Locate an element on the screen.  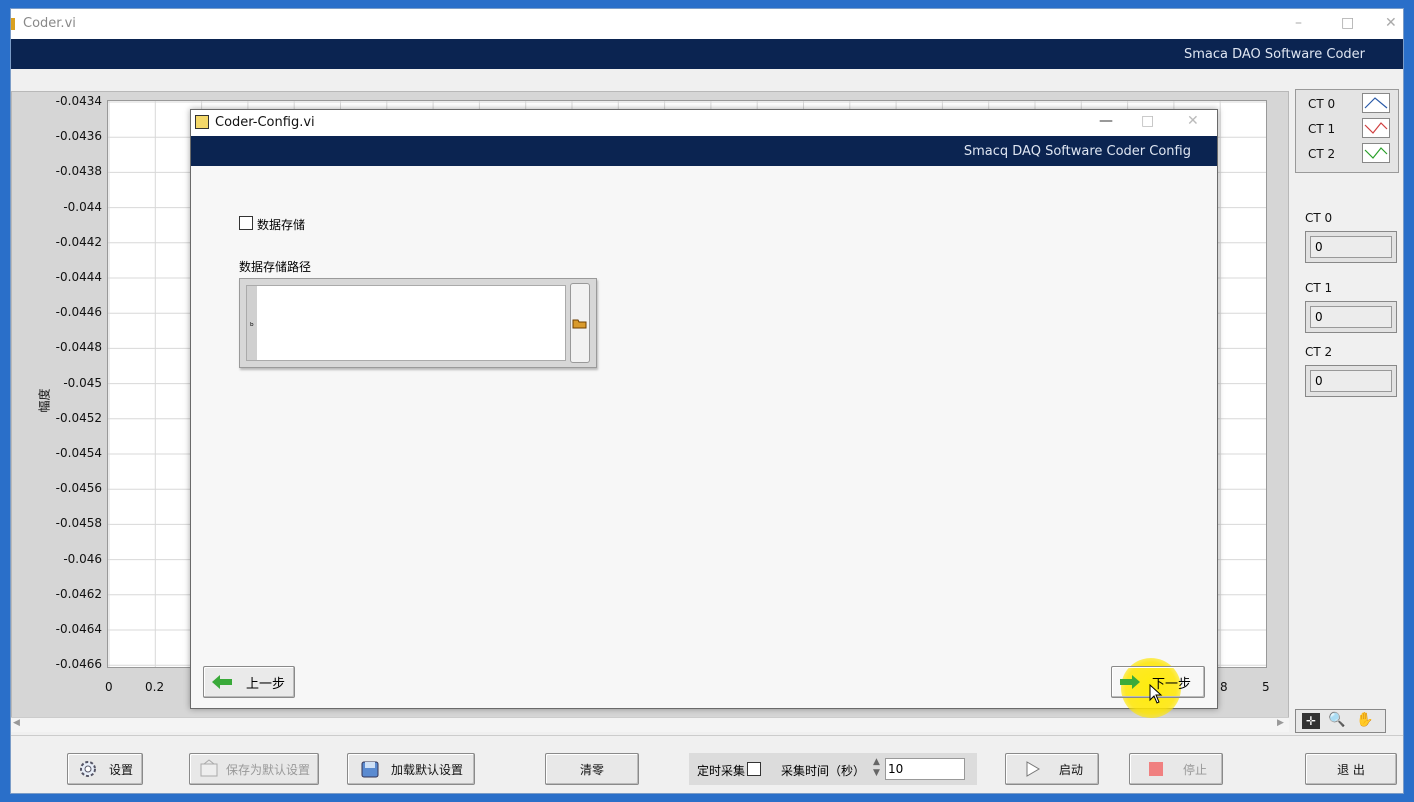
main-banner: Smaca DAO Software Coder is located at coordinates (707, 54).